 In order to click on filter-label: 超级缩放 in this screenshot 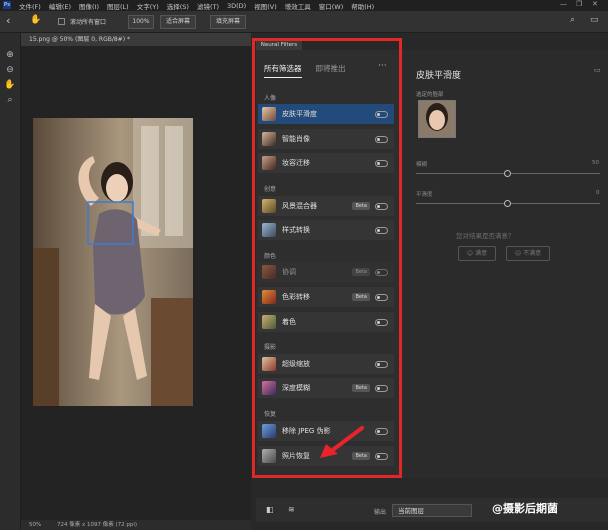, I will do `click(296, 364)`.